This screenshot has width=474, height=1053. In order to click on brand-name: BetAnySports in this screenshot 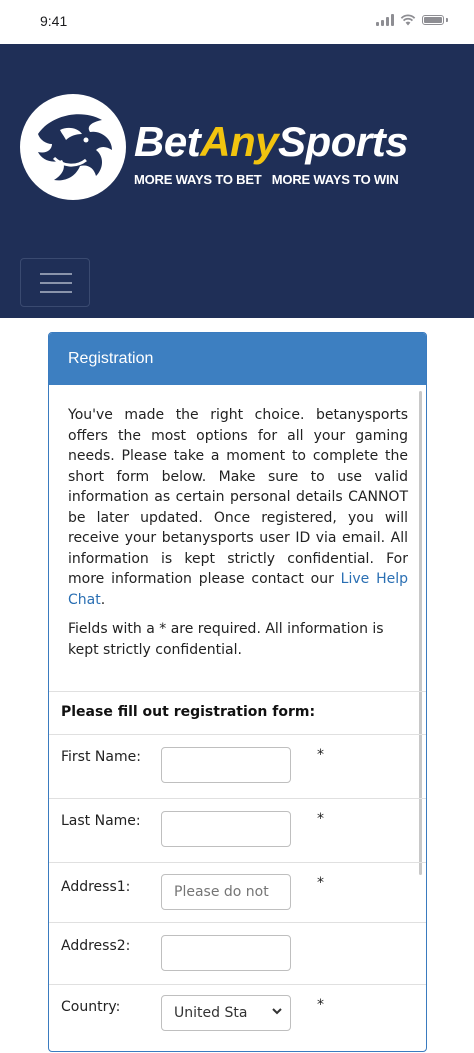, I will do `click(271, 142)`.